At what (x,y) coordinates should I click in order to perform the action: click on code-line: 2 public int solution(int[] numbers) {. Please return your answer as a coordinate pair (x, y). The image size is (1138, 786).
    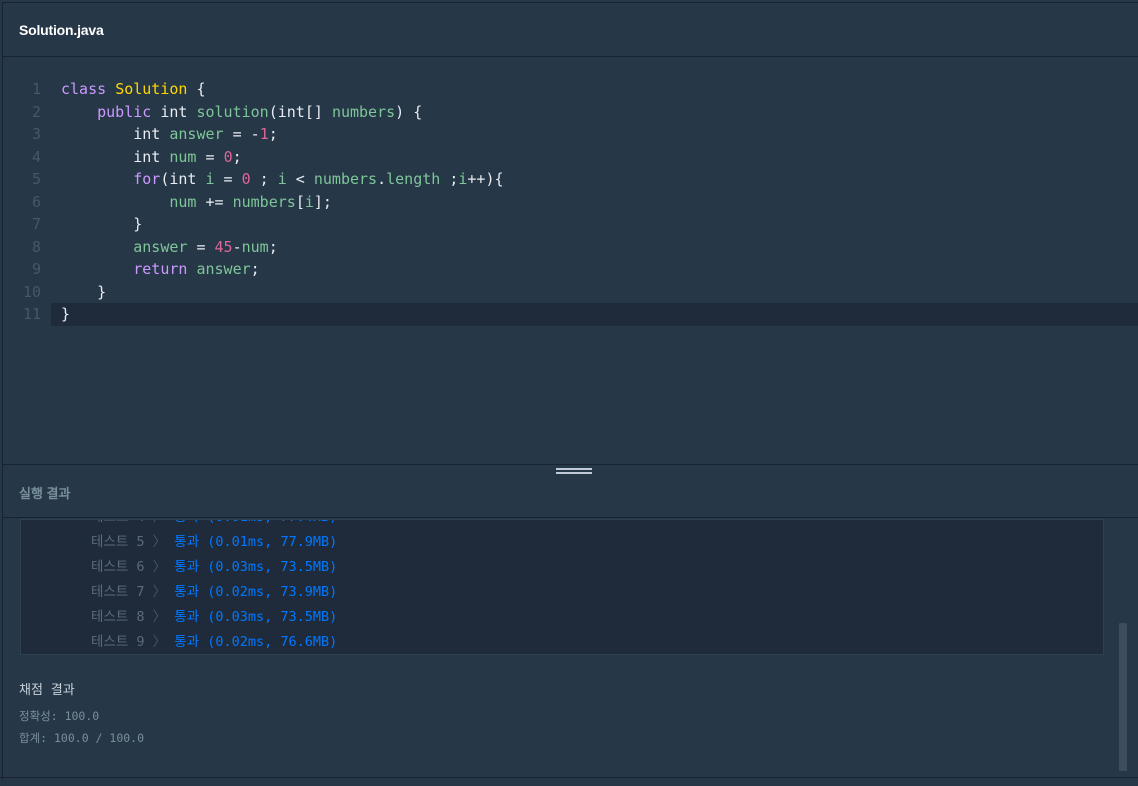
    Looking at the image, I should click on (570, 112).